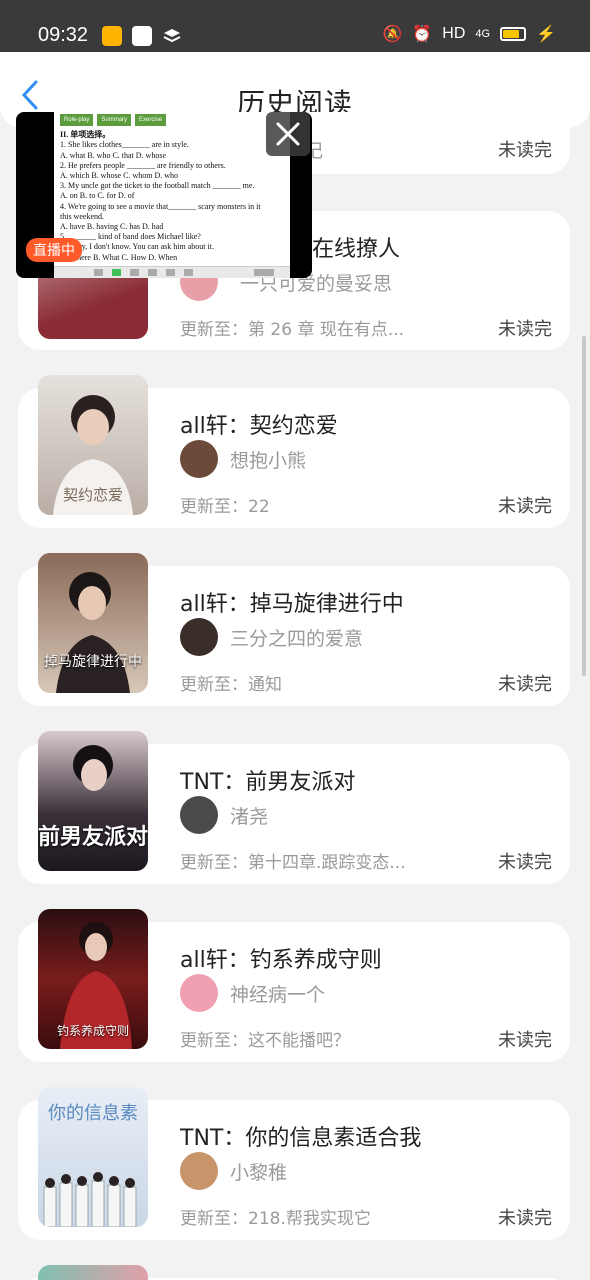  I want to click on battery-icon, so click(513, 34).